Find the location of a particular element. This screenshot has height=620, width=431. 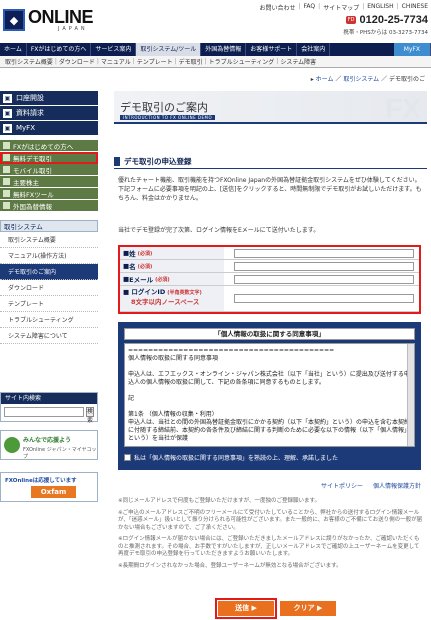

toplink-chinese: CHINESE is located at coordinates (415, 7).